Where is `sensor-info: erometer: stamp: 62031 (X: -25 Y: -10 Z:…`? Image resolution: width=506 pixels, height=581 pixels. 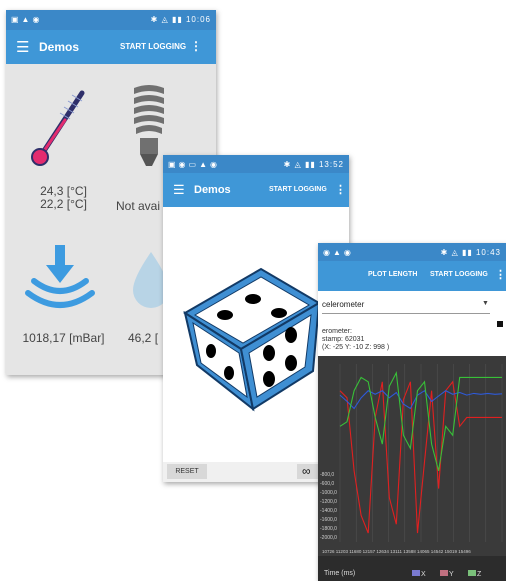 sensor-info: erometer: stamp: 62031 (X: -25 Y: -10 Z:… is located at coordinates (355, 340).